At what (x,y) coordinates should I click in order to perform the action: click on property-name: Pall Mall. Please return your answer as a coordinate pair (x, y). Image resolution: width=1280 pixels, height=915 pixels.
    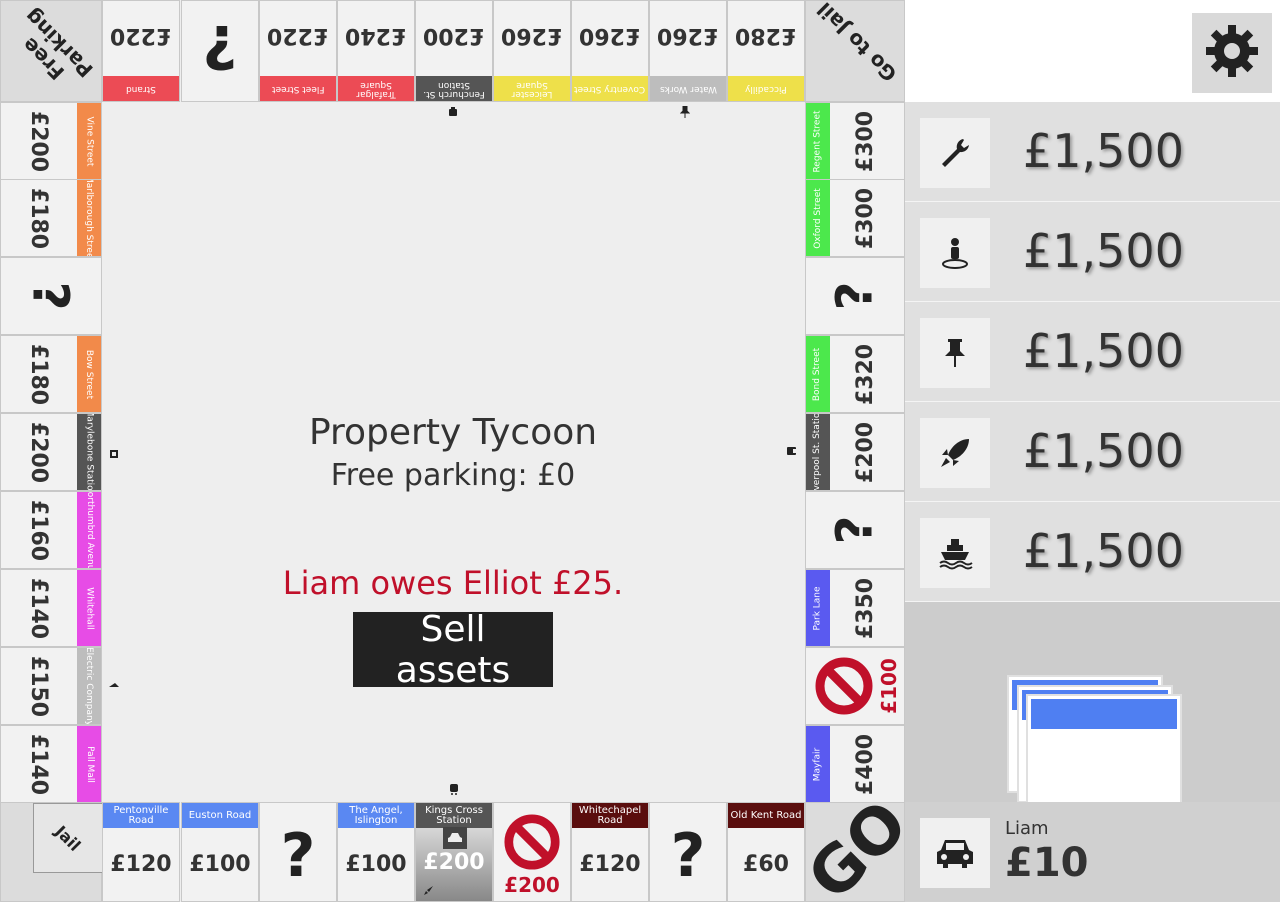
    Looking at the image, I should click on (89, 764).